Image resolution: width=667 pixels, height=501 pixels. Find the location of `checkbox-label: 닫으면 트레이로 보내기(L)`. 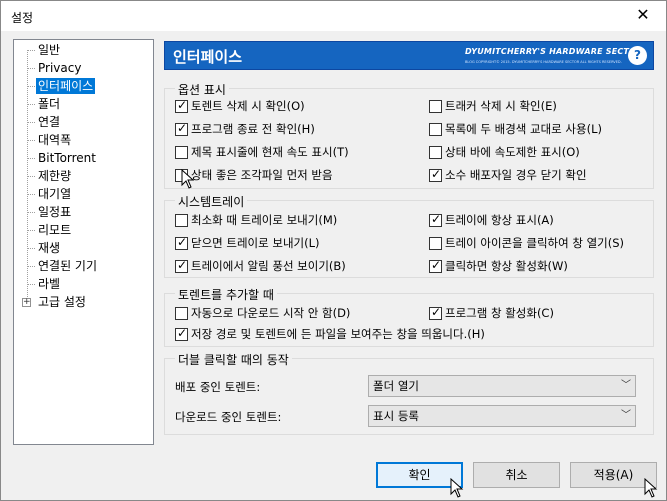

checkbox-label: 닫으면 트레이로 보내기(L) is located at coordinates (255, 243).